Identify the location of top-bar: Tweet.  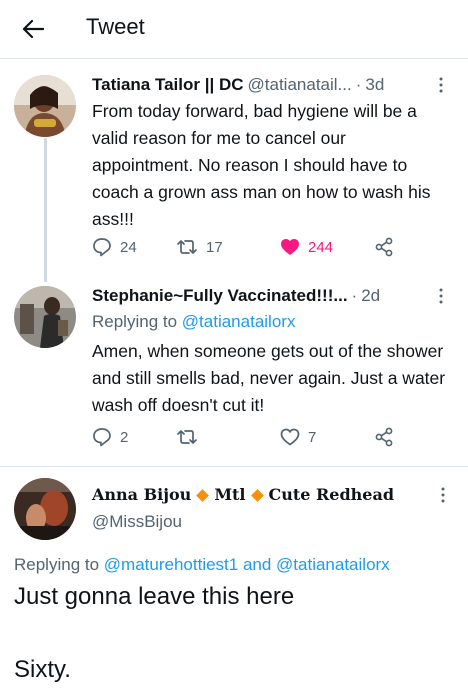
(234, 29).